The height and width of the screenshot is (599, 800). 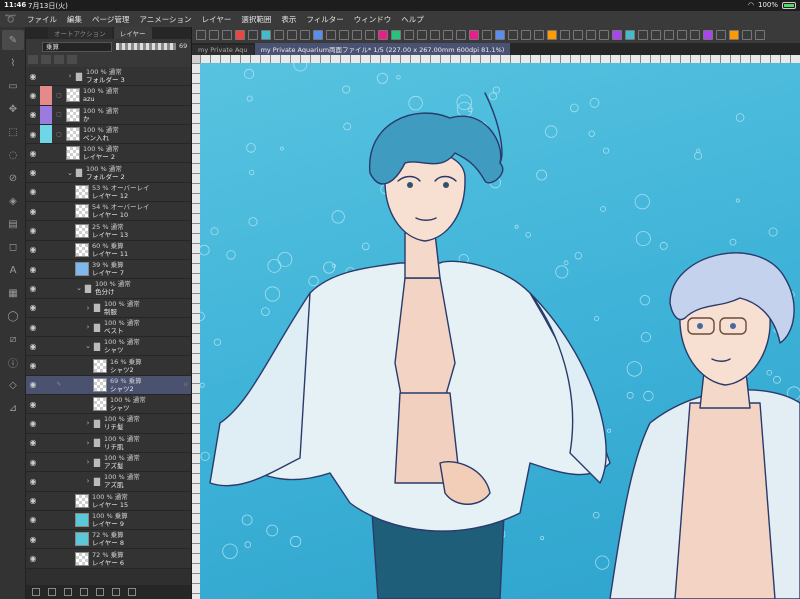 What do you see at coordinates (108, 115) in the screenshot?
I see `layer-row: ◉ ▢ 100 % 通常か` at bounding box center [108, 115].